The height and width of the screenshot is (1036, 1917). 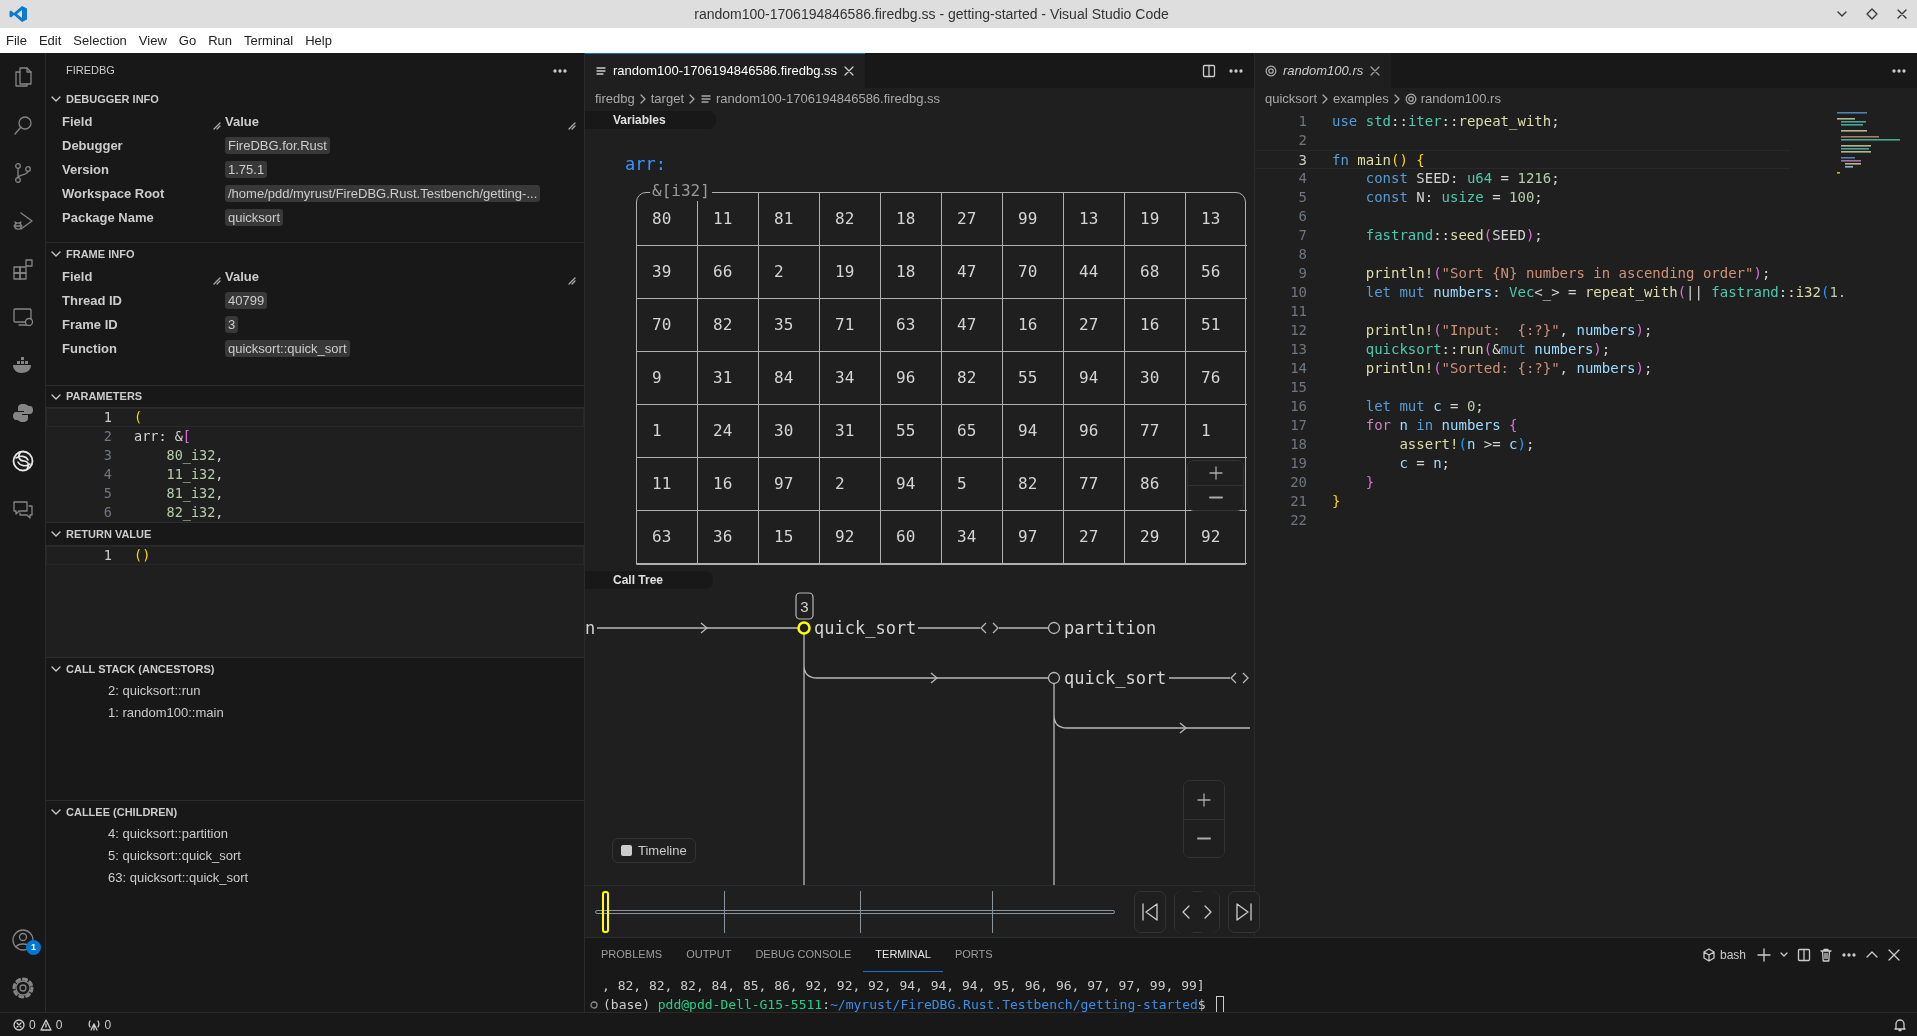 What do you see at coordinates (232, 325) in the screenshot?
I see `field-value: 3` at bounding box center [232, 325].